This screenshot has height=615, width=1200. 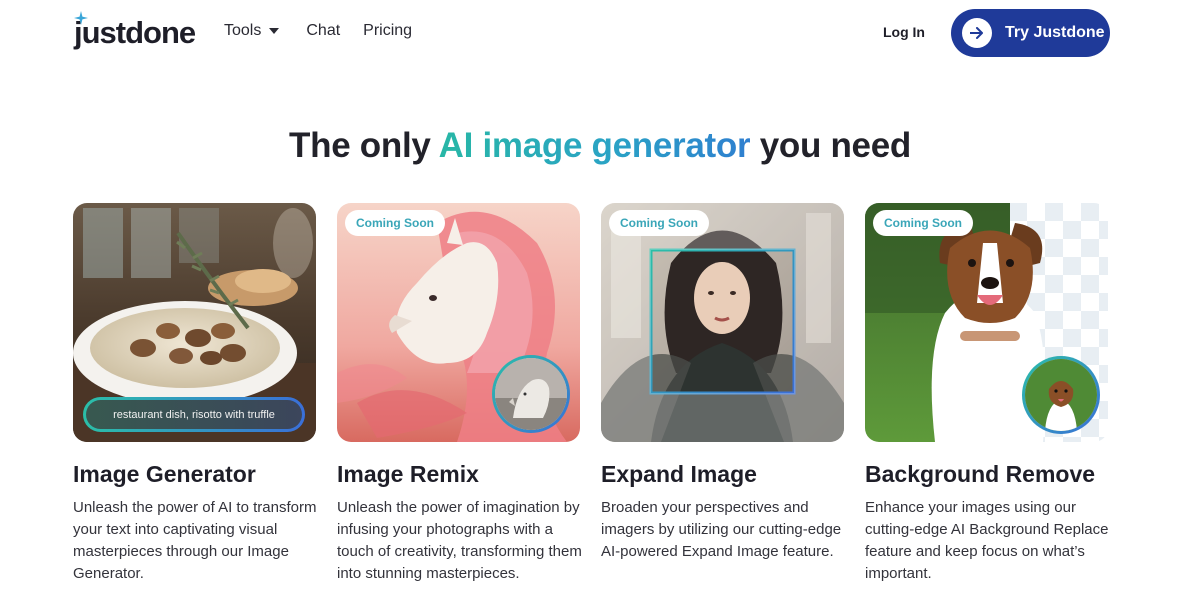 I want to click on nav-pricing-label: Pricing, so click(x=388, y=30).